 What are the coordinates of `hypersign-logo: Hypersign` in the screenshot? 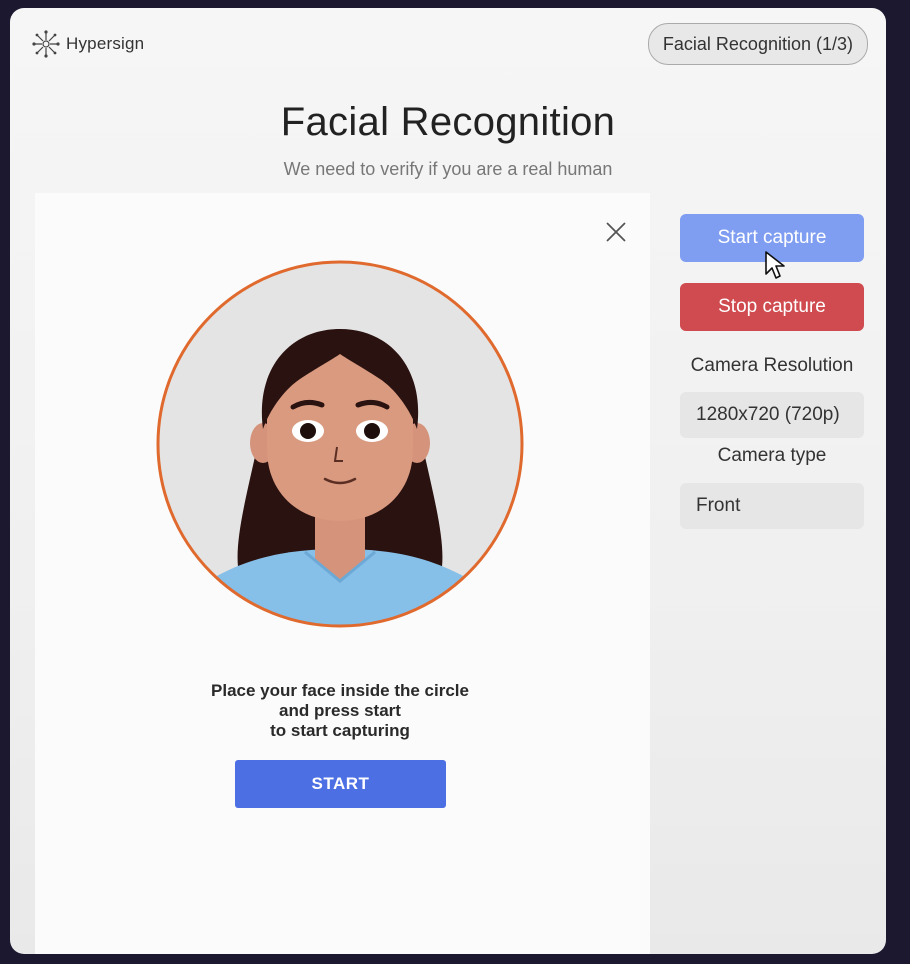 It's located at (87, 44).